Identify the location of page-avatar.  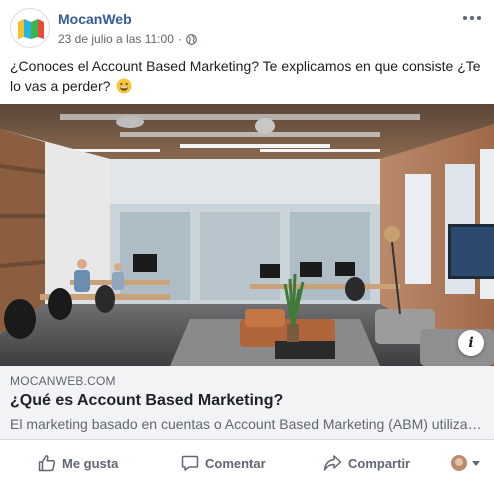
(30, 28).